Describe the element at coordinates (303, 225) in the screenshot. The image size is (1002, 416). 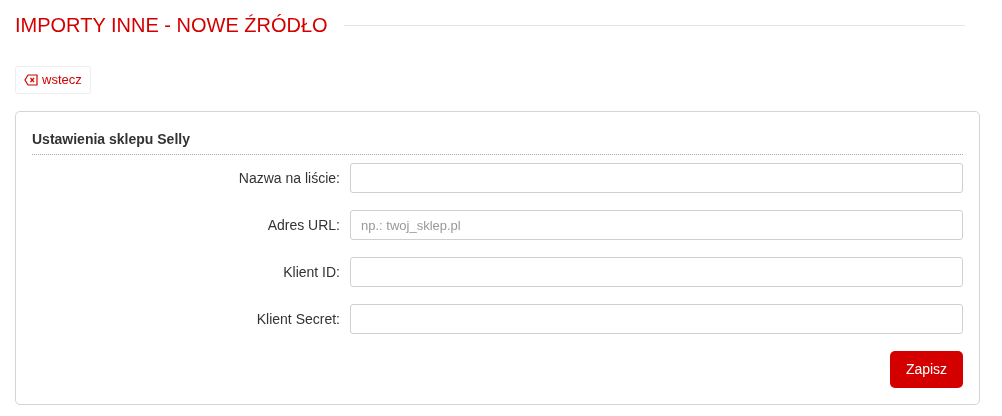
I see `field-label: Adres URL:` at that location.